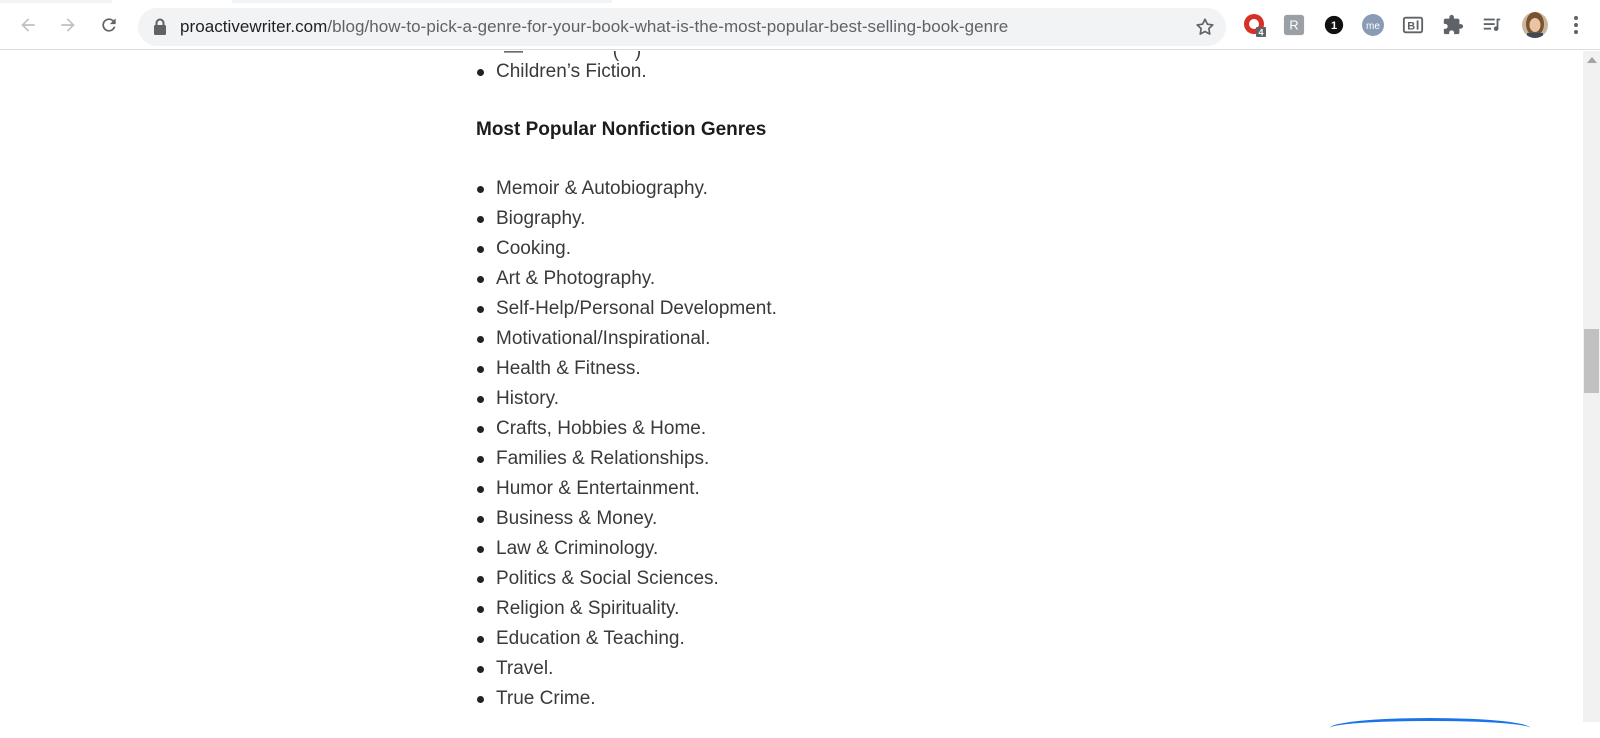  What do you see at coordinates (826, 189) in the screenshot?
I see `list-item: Memoir & Autobiography.` at bounding box center [826, 189].